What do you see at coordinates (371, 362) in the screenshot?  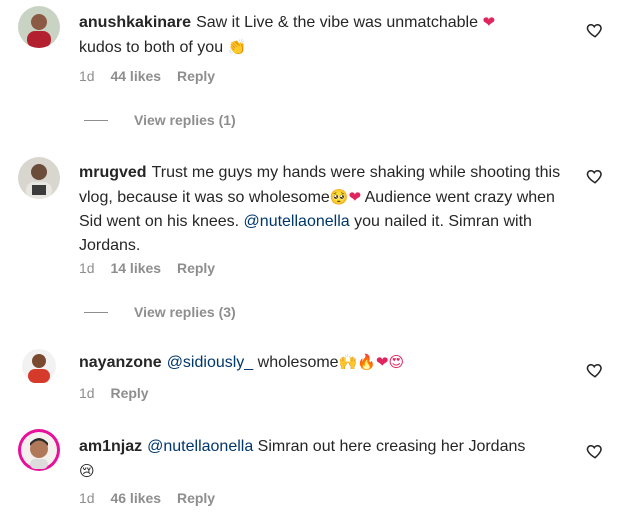 I see `reaction-emojis: 🙌🔥❤😍` at bounding box center [371, 362].